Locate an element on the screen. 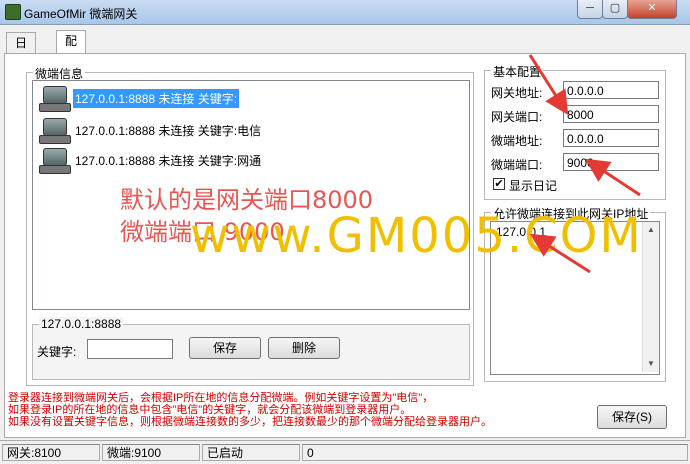 This screenshot has width=690, height=464. gateway-address-label: 网关地址: is located at coordinates (517, 93).